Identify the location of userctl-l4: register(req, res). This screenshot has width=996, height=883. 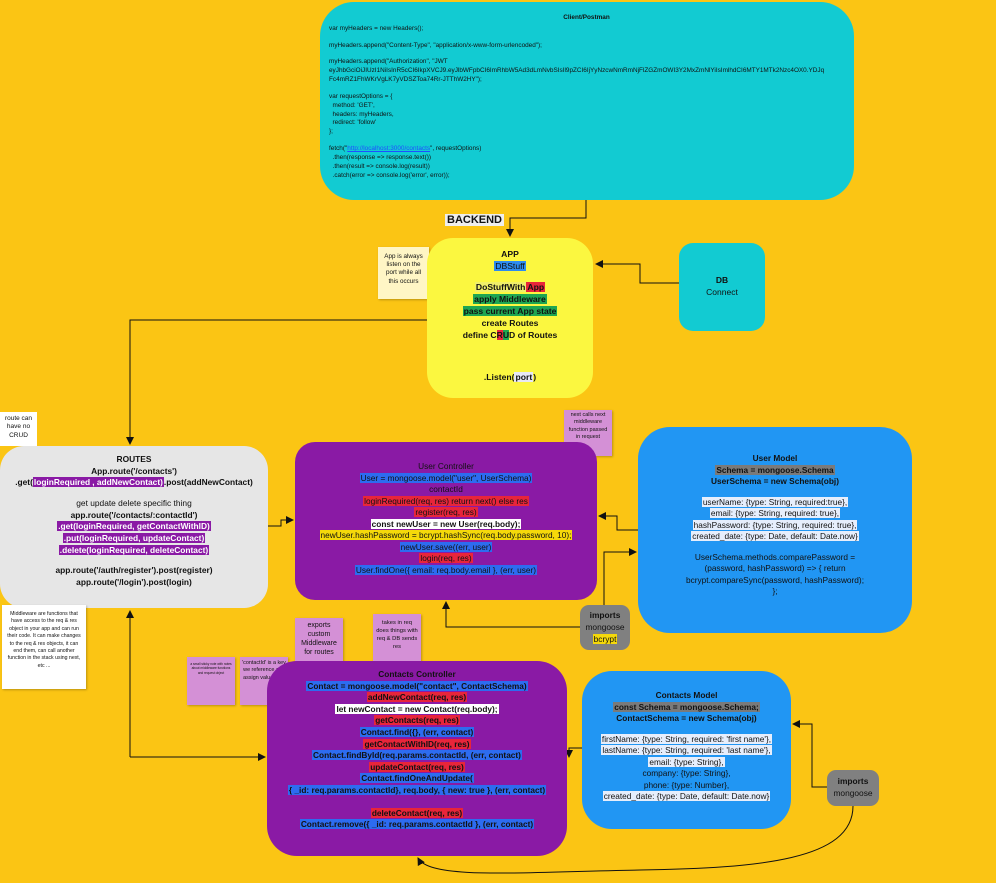
(446, 512).